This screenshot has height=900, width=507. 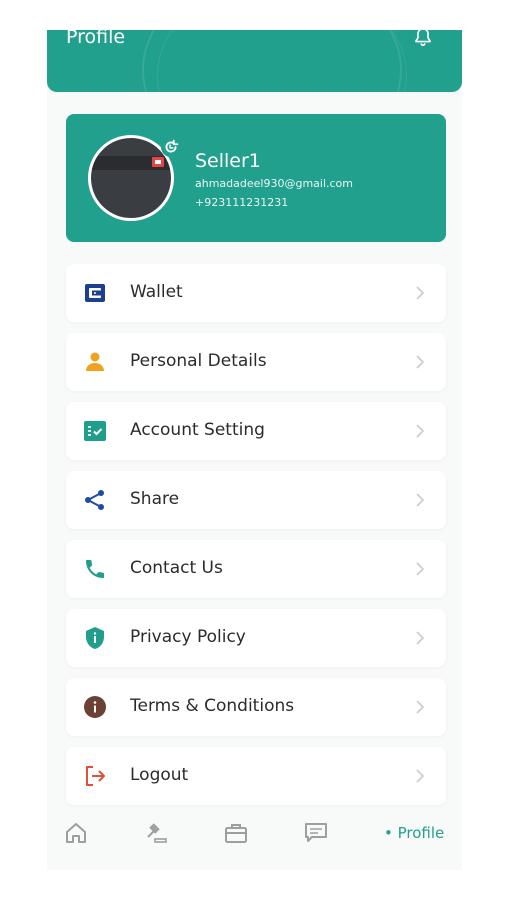 What do you see at coordinates (95, 431) in the screenshot?
I see `settings-list-icon` at bounding box center [95, 431].